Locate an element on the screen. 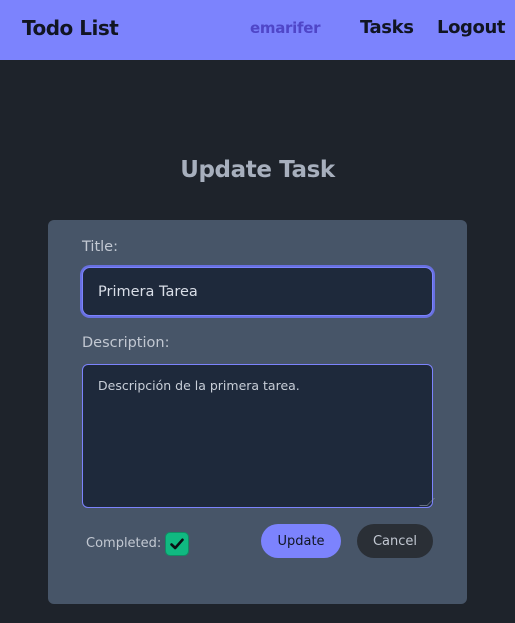 This screenshot has height=623, width=515. description-label: Description: is located at coordinates (126, 343).